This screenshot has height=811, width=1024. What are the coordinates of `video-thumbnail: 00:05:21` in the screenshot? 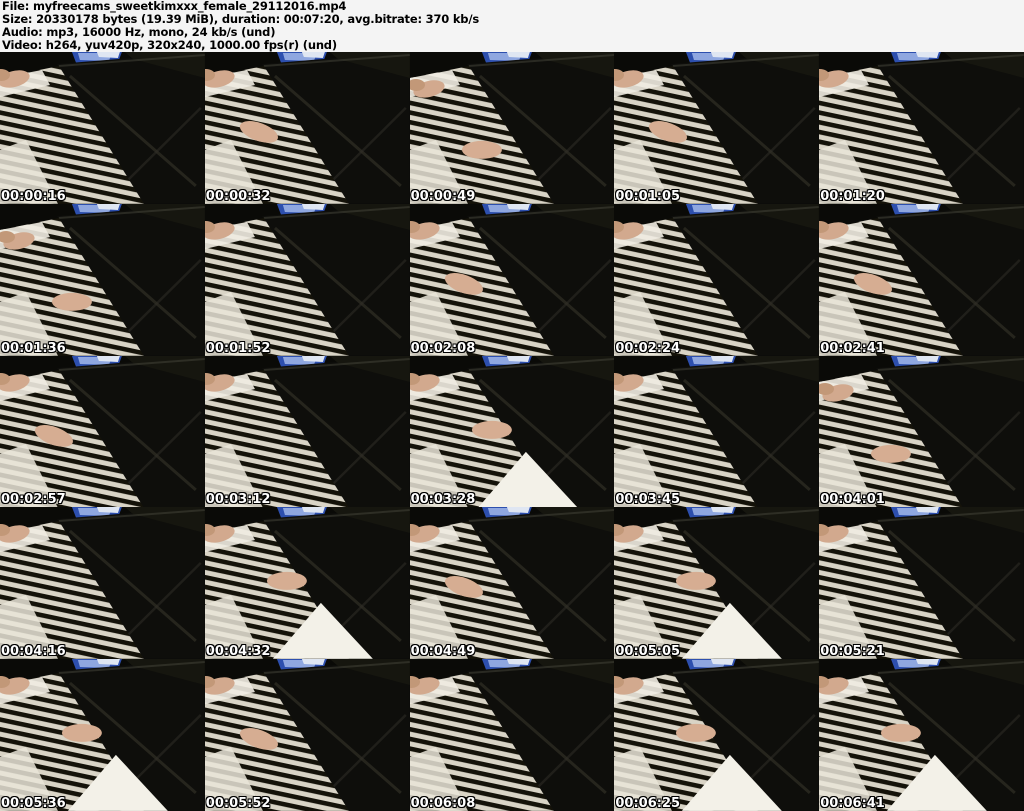 It's located at (921, 583).